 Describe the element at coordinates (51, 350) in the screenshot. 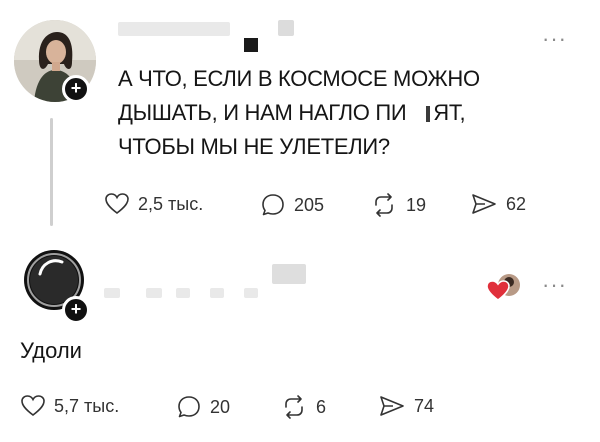

I see `reply-text: Удоли` at that location.